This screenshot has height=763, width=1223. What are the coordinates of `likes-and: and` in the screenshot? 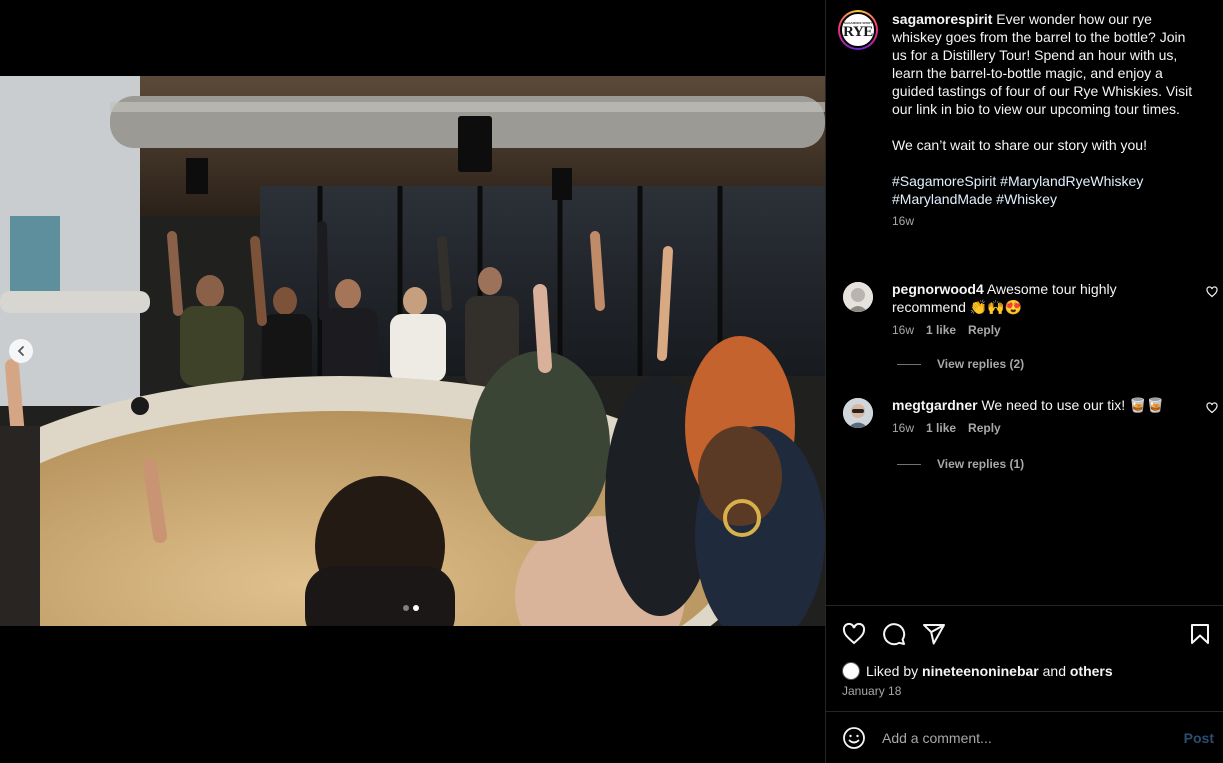 It's located at (1054, 671).